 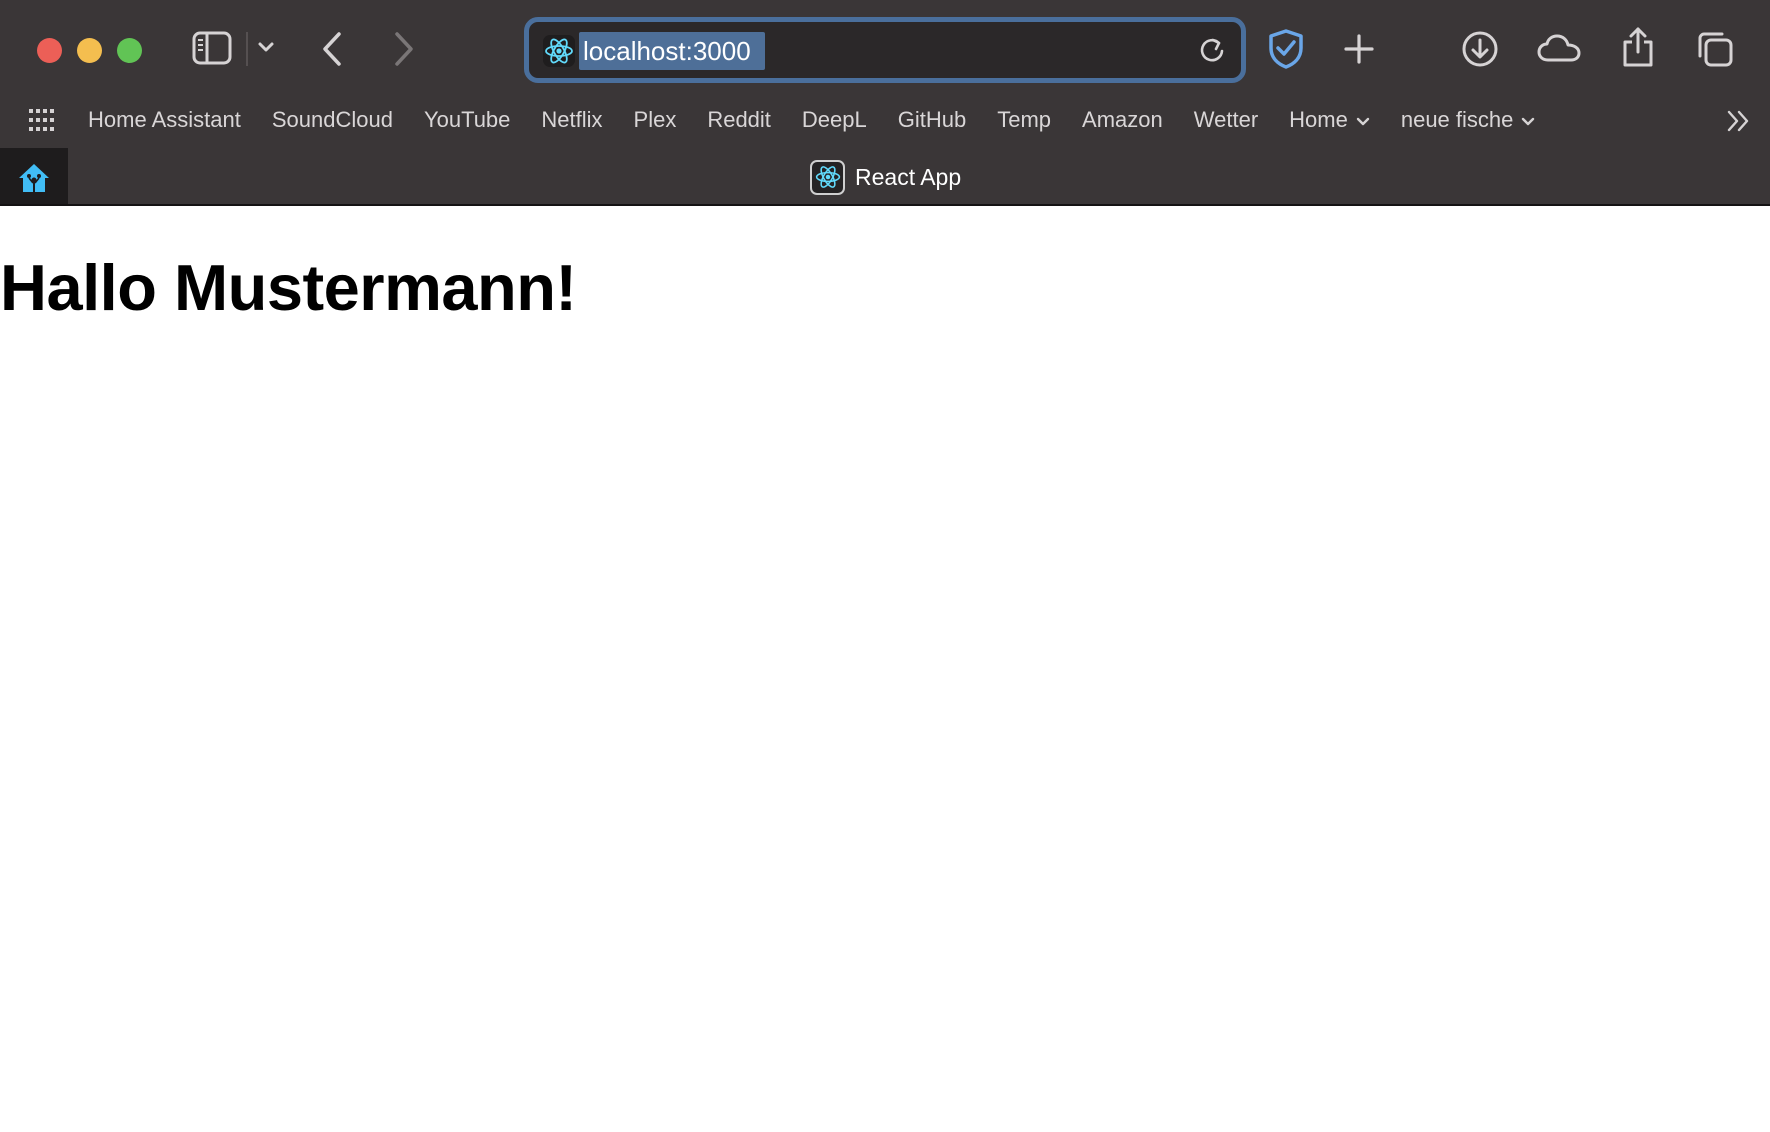 I want to click on tab-bar: React App, so click(x=885, y=176).